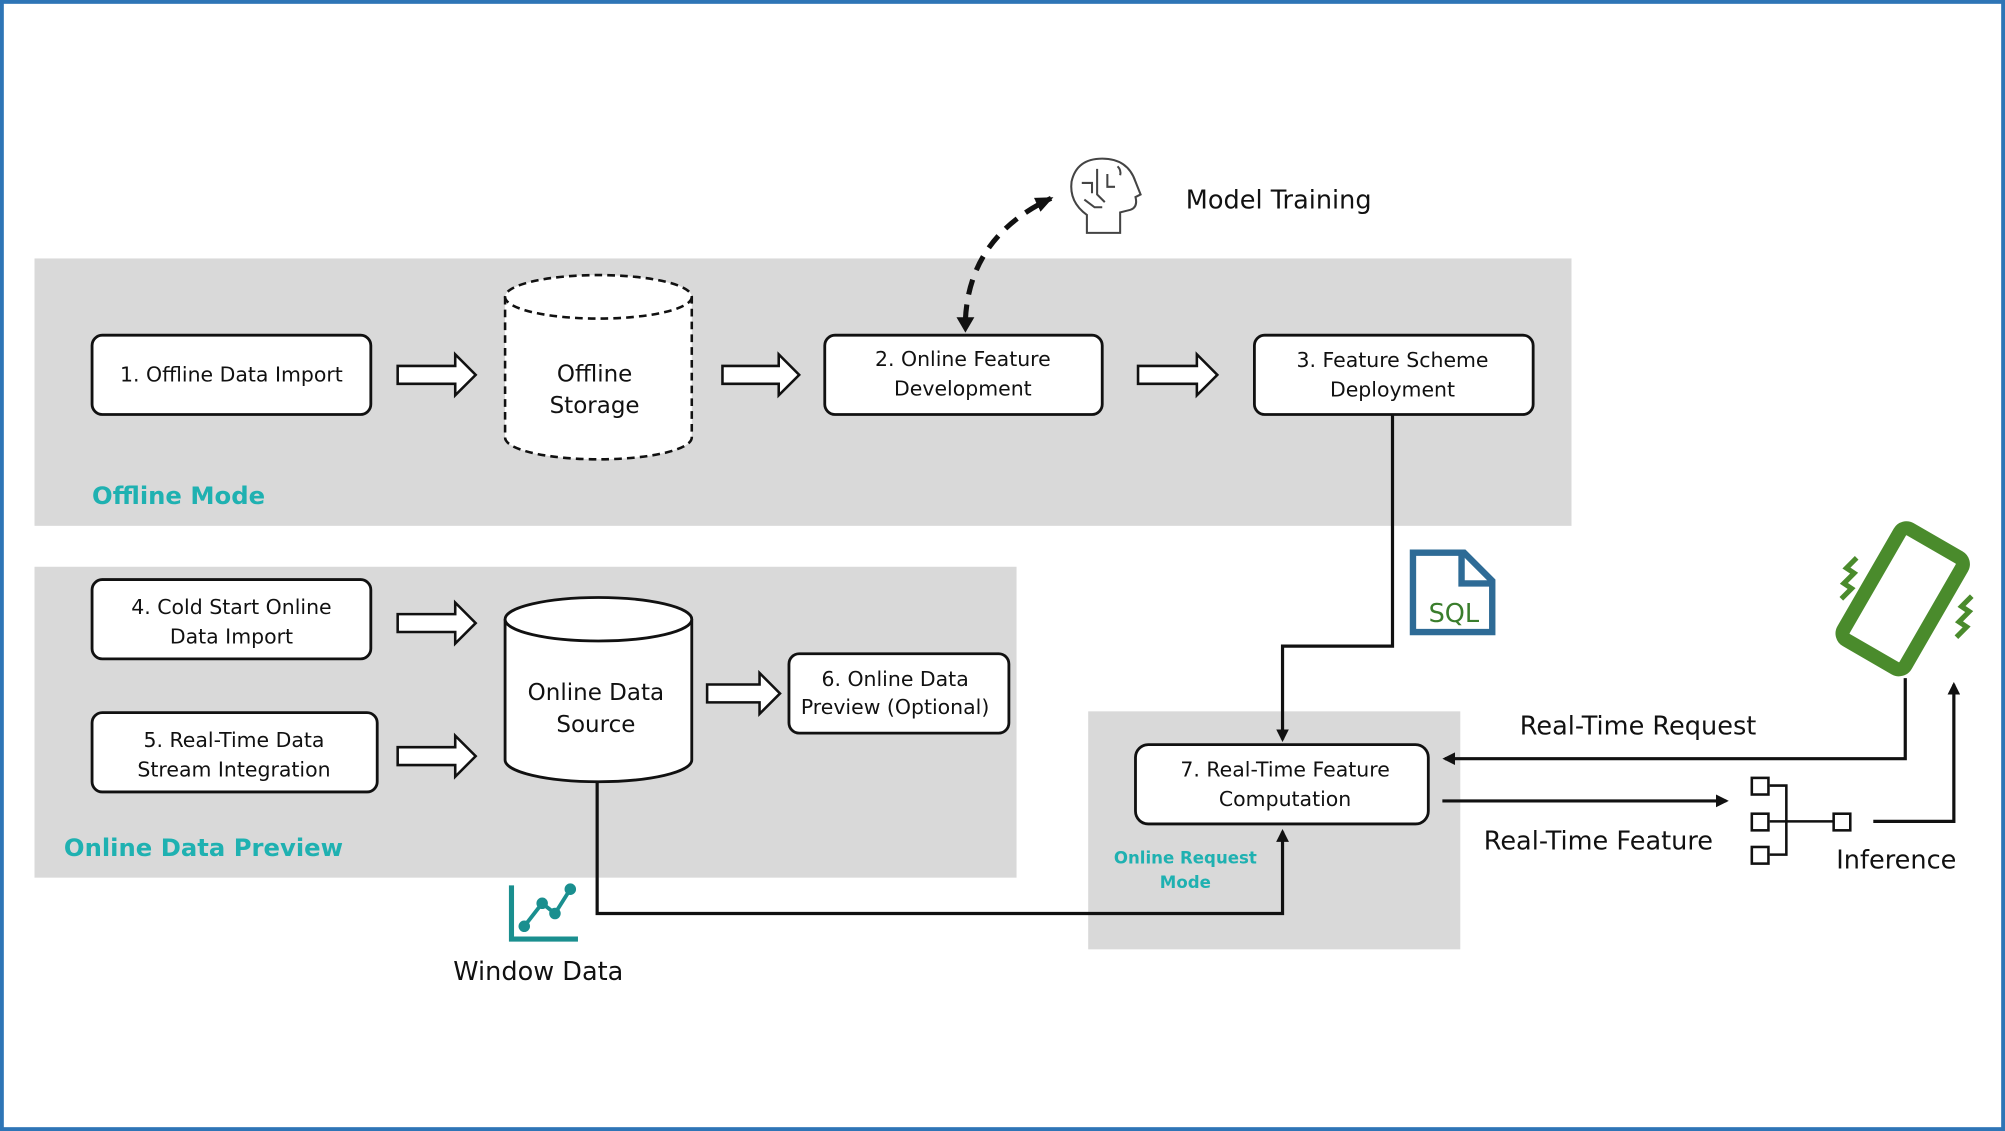  What do you see at coordinates (1896, 861) in the screenshot?
I see `inference-label: Inference` at bounding box center [1896, 861].